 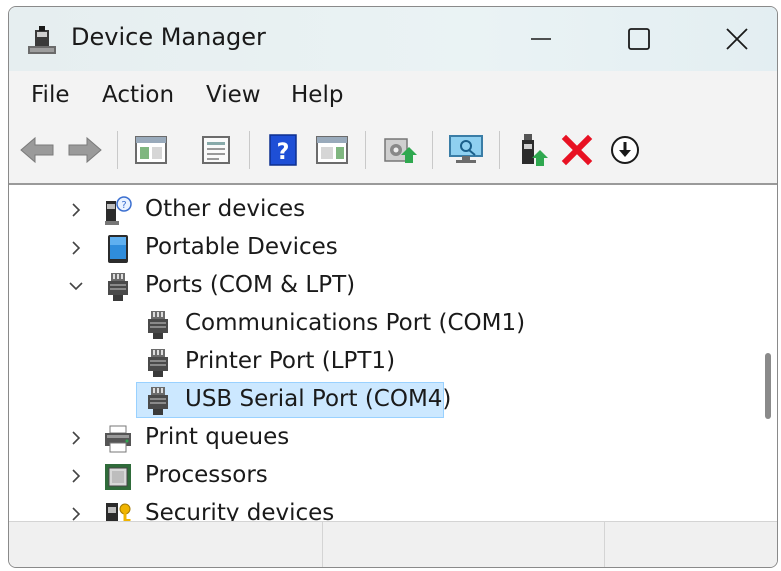 I want to click on help-icon: ?, so click(x=283, y=150).